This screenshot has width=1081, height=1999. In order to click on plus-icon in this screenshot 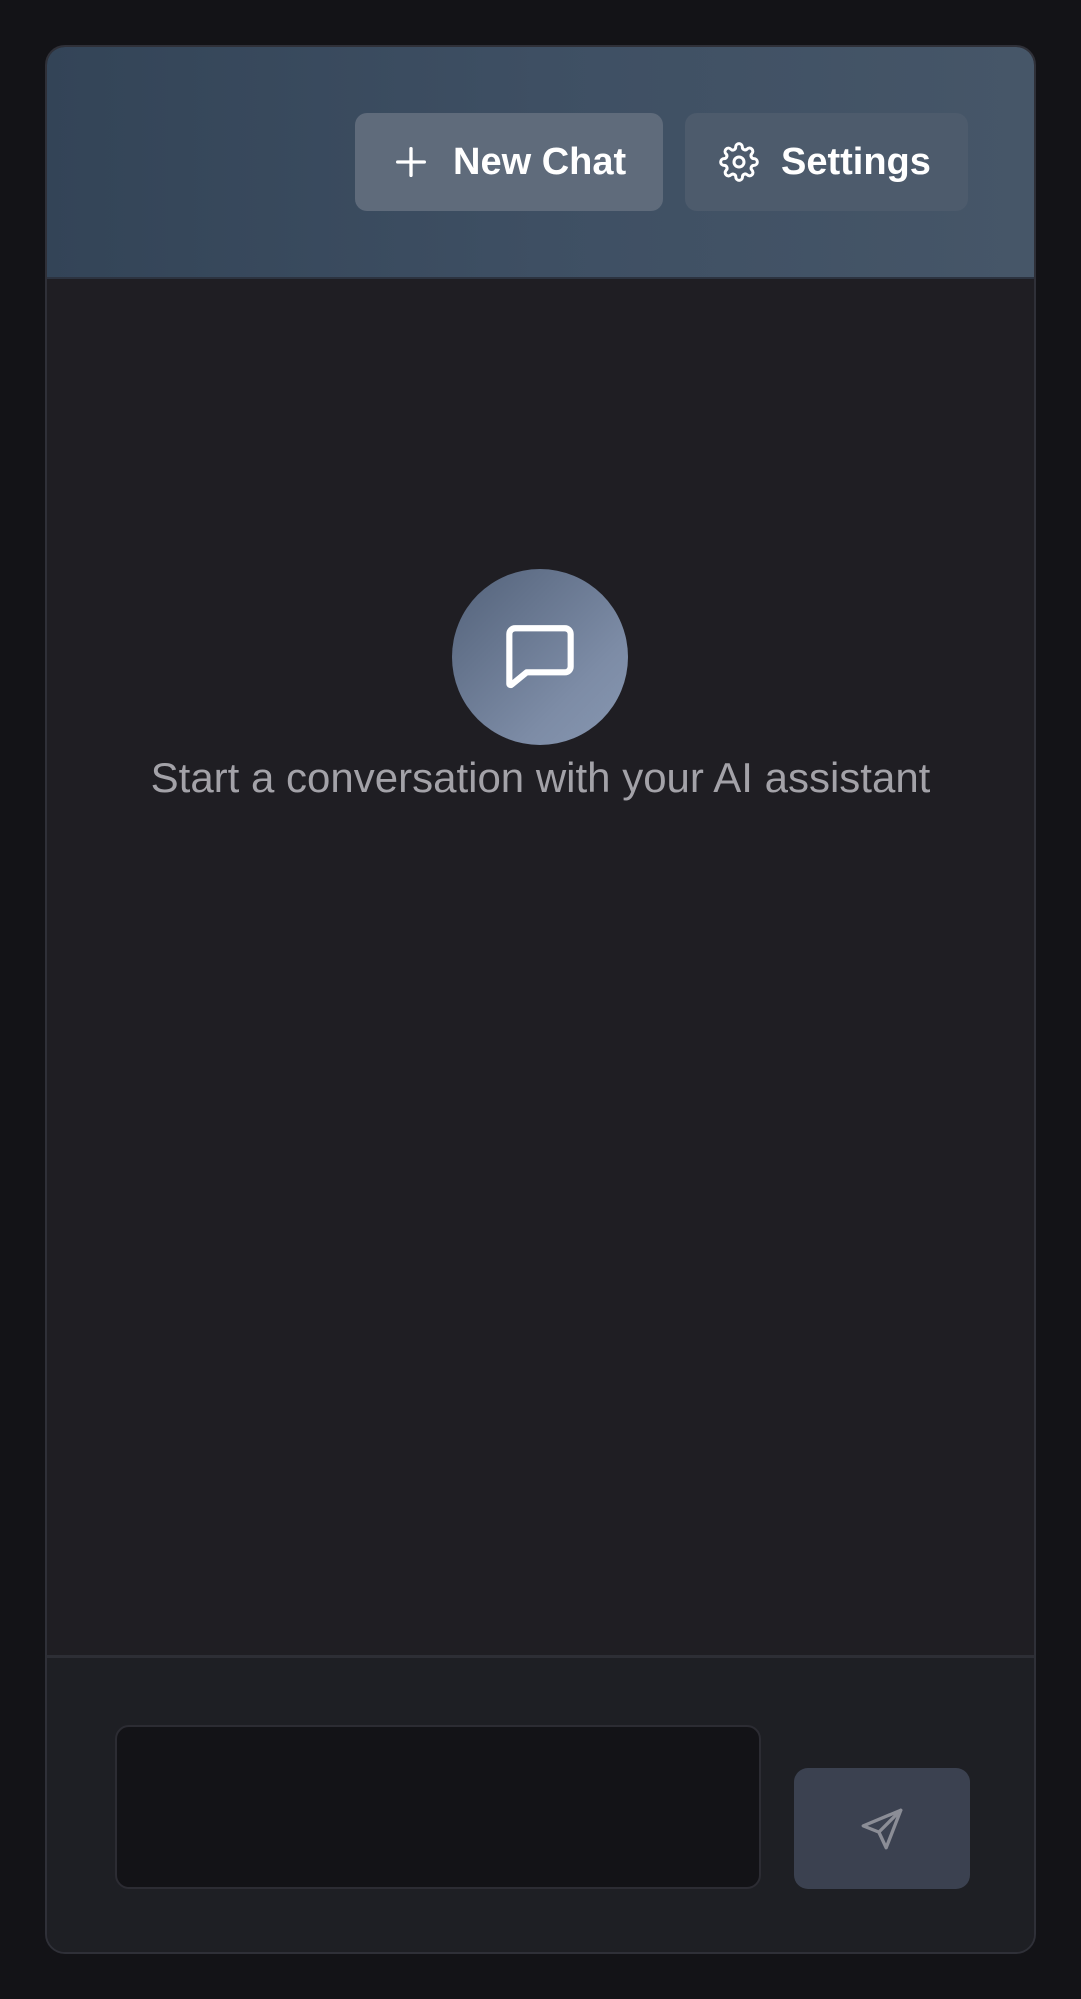, I will do `click(411, 162)`.